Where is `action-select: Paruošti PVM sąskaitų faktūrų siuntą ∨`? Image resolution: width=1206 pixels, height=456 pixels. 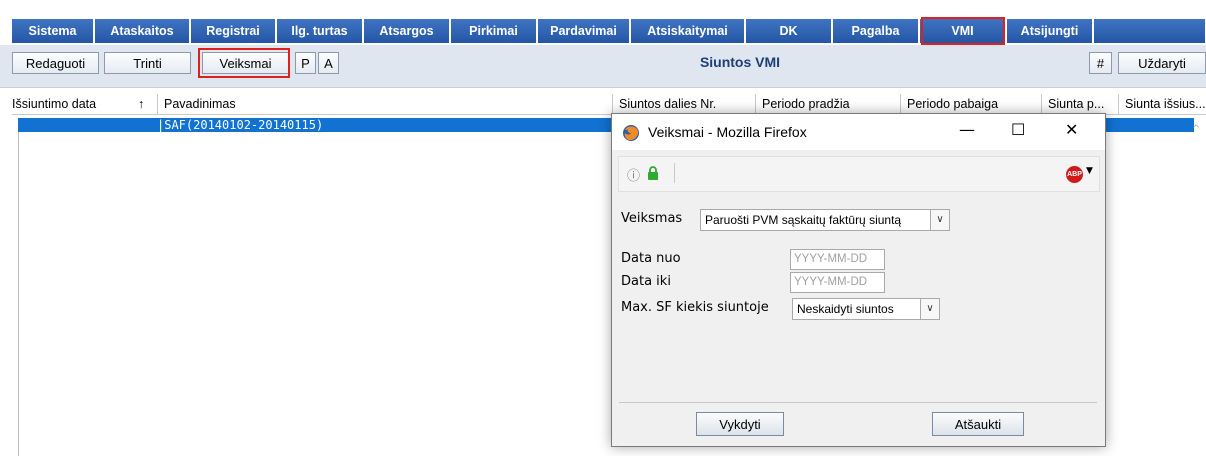
action-select: Paruošti PVM sąskaitų faktūrų siuntą ∨ is located at coordinates (825, 220).